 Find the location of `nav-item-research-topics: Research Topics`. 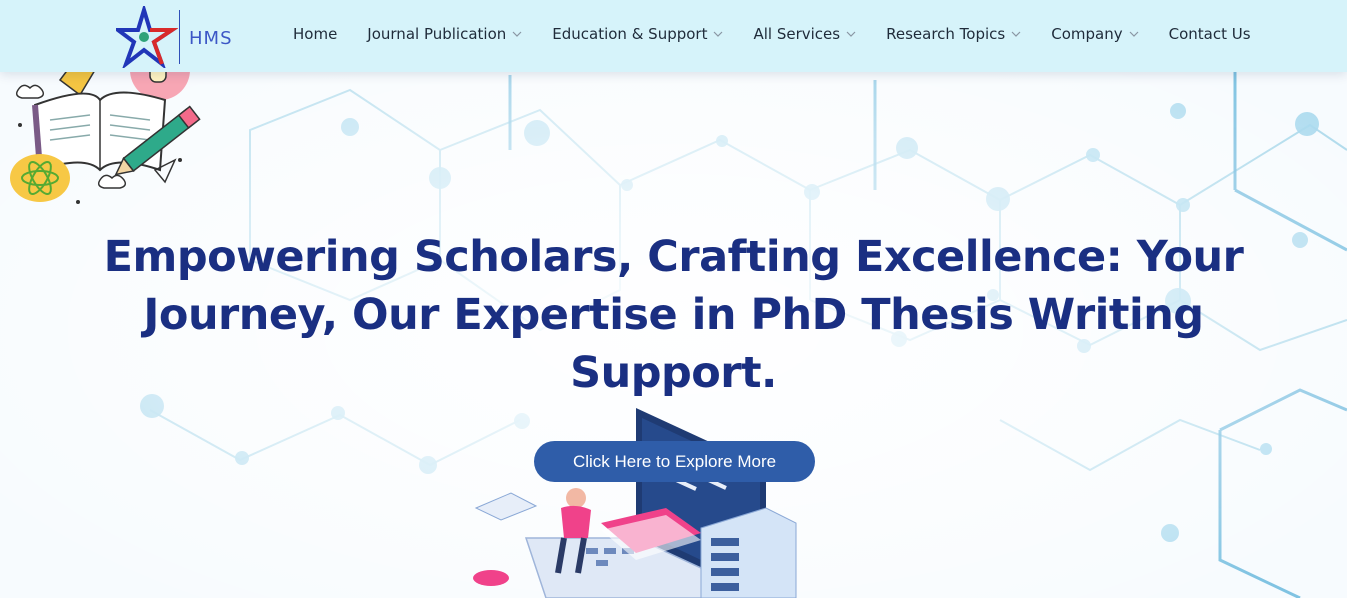

nav-item-research-topics: Research Topics is located at coordinates (953, 34).